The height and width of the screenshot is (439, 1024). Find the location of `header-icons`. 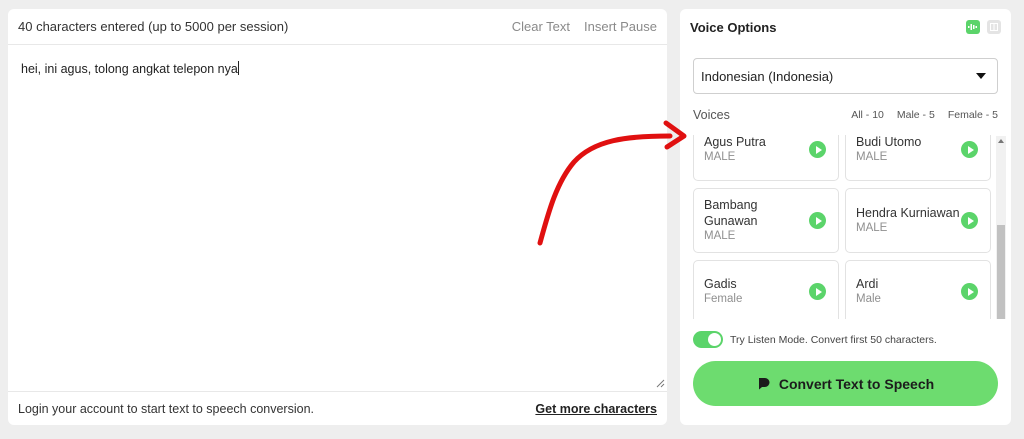

header-icons is located at coordinates (983, 27).